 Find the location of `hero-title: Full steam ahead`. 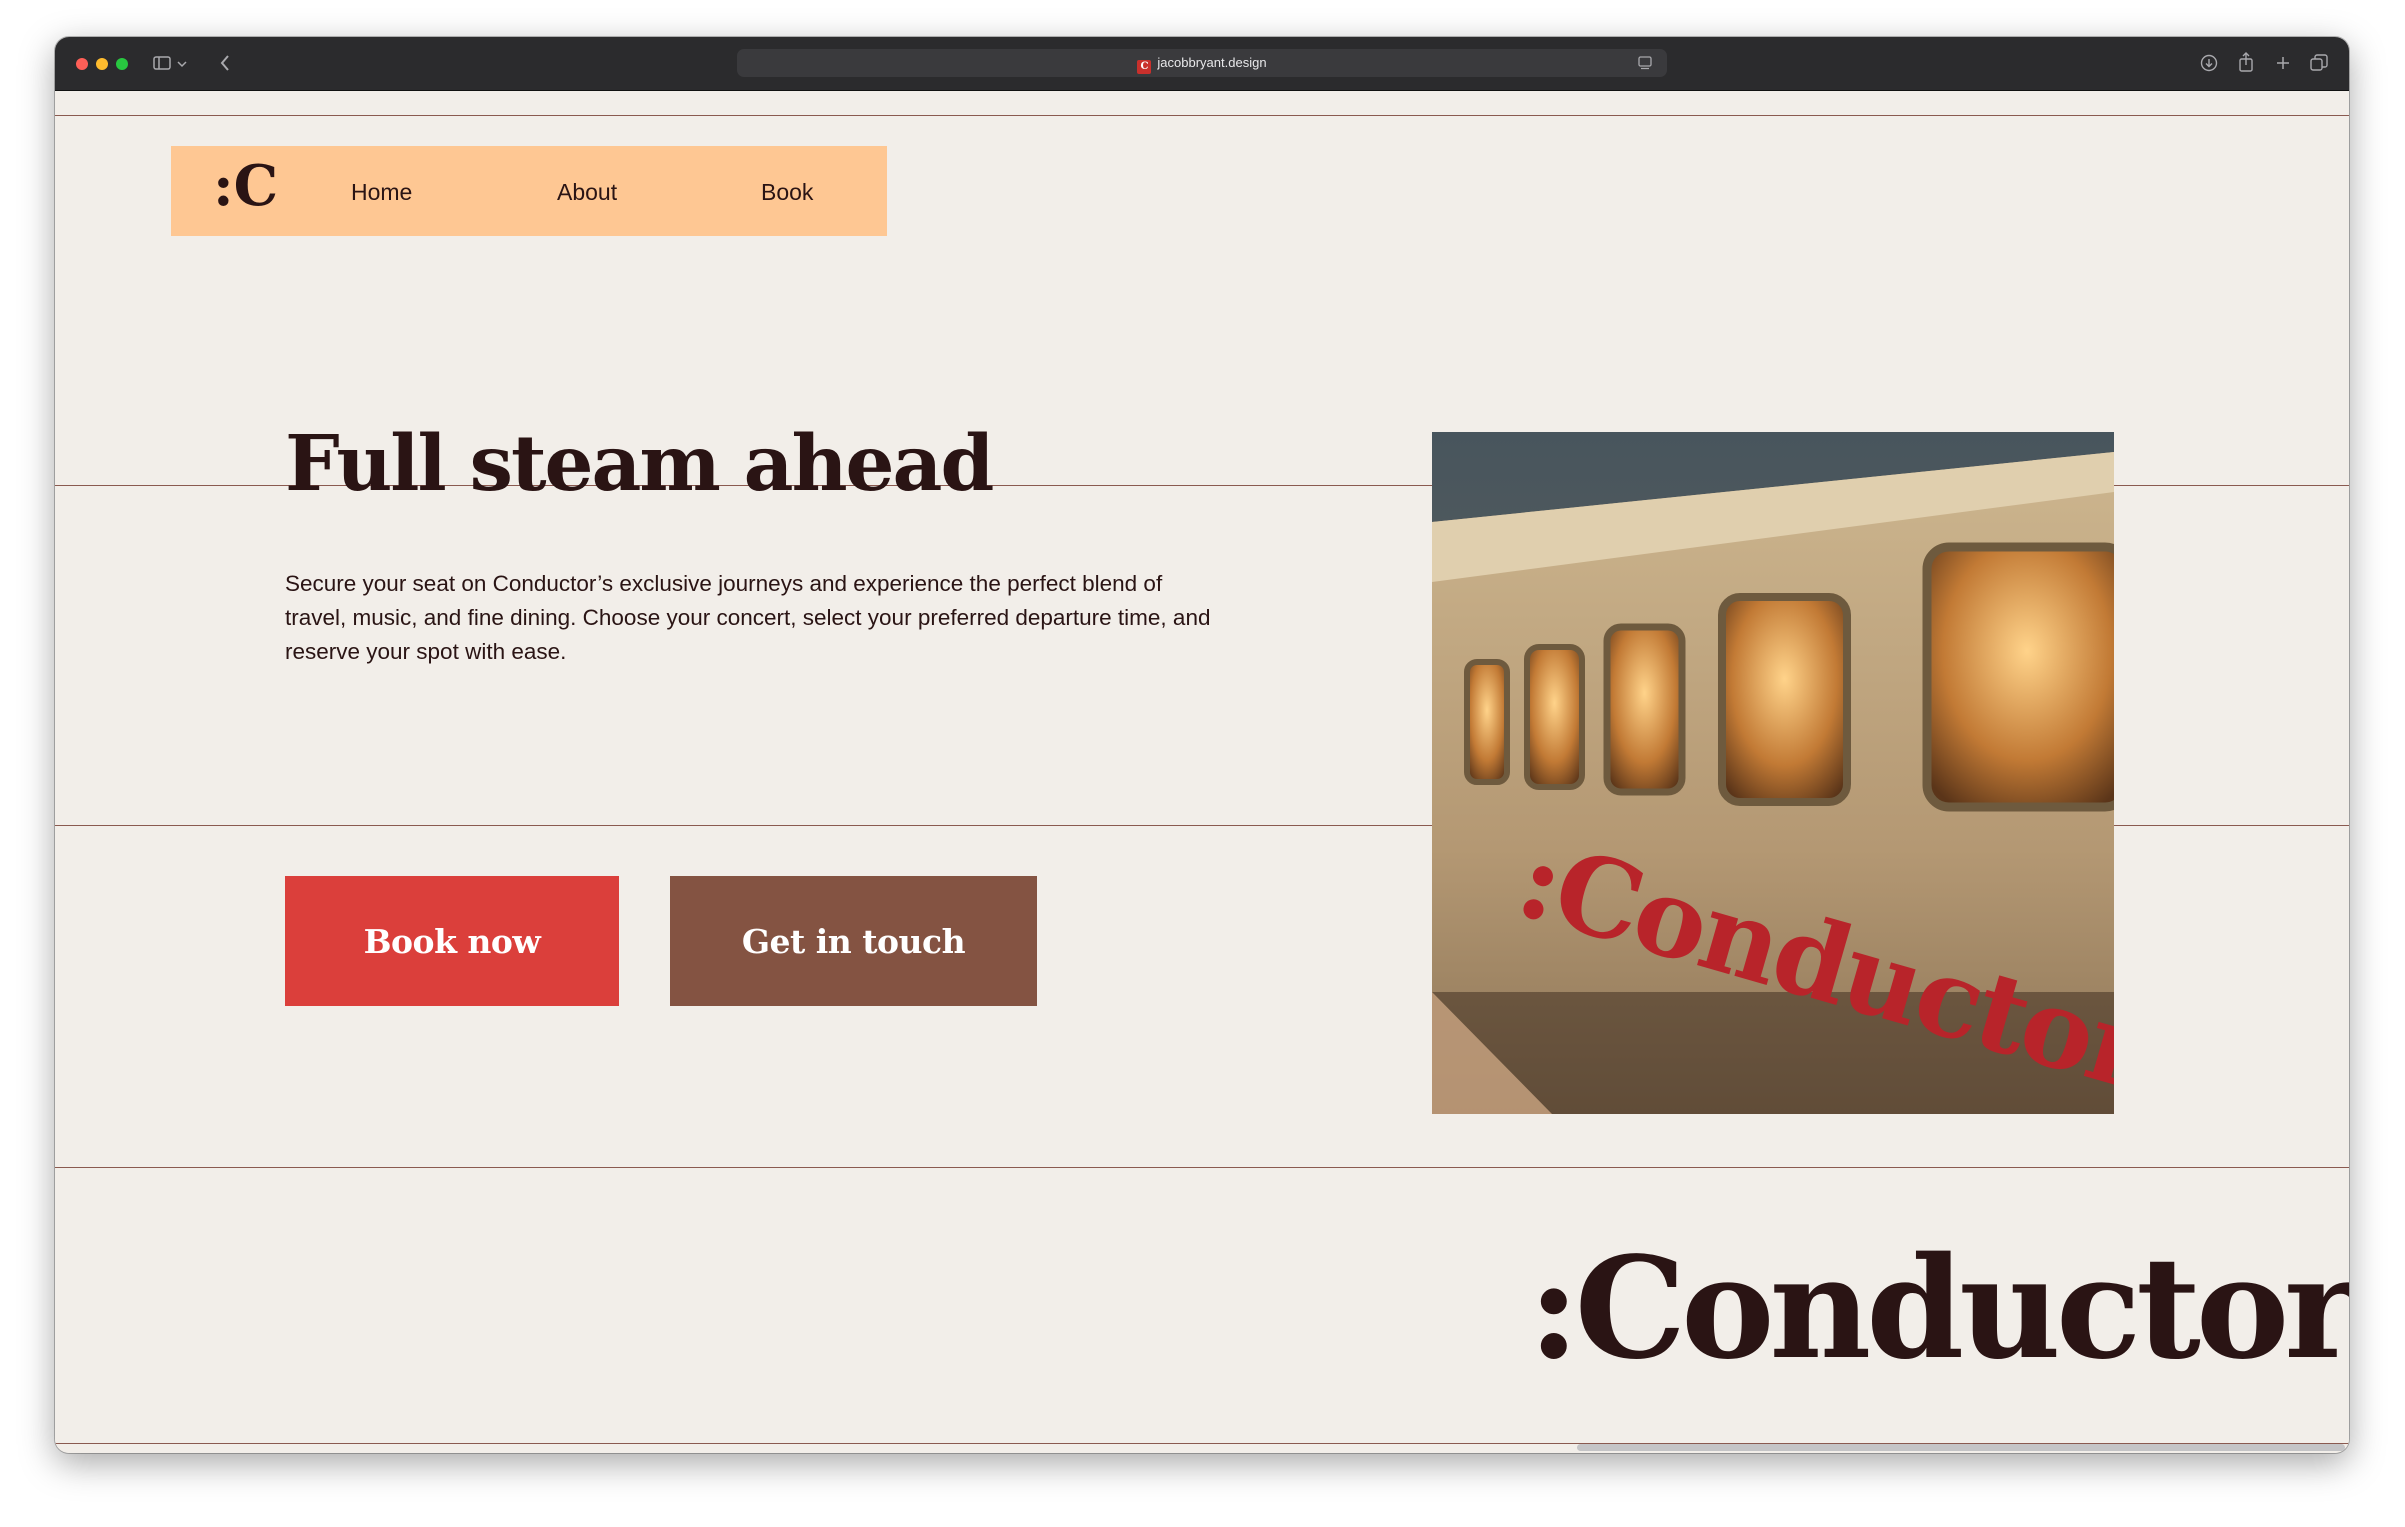

hero-title: Full steam ahead is located at coordinates (639, 464).